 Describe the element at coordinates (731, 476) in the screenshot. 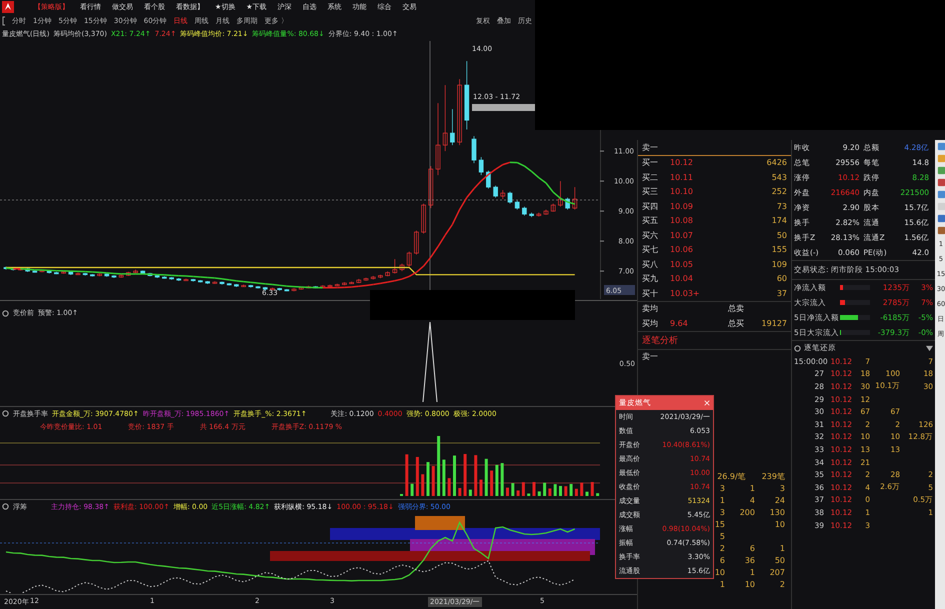

I see `deal-summary-text: 26.9/笔` at that location.